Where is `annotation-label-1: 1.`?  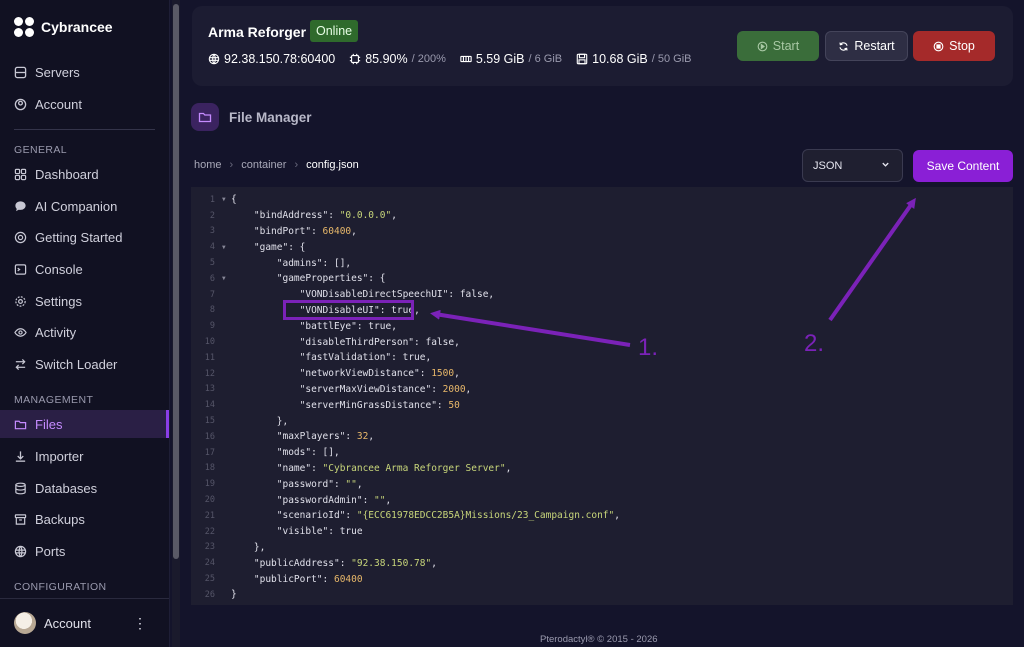
annotation-label-1: 1. is located at coordinates (648, 347).